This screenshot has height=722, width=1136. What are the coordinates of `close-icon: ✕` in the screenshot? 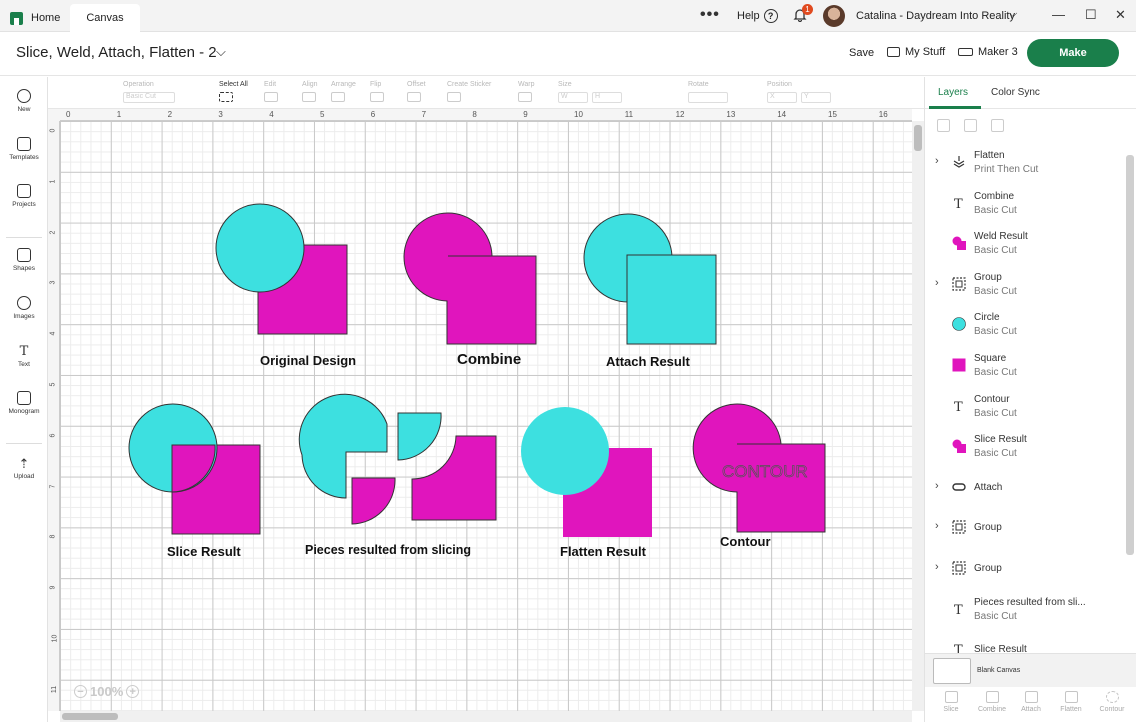 It's located at (1120, 15).